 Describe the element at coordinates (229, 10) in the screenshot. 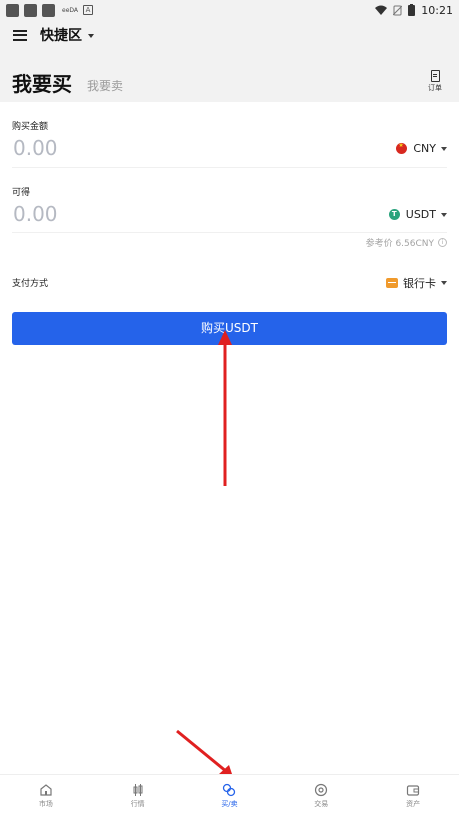

I see `status-bar: eeDA A 10:21` at that location.